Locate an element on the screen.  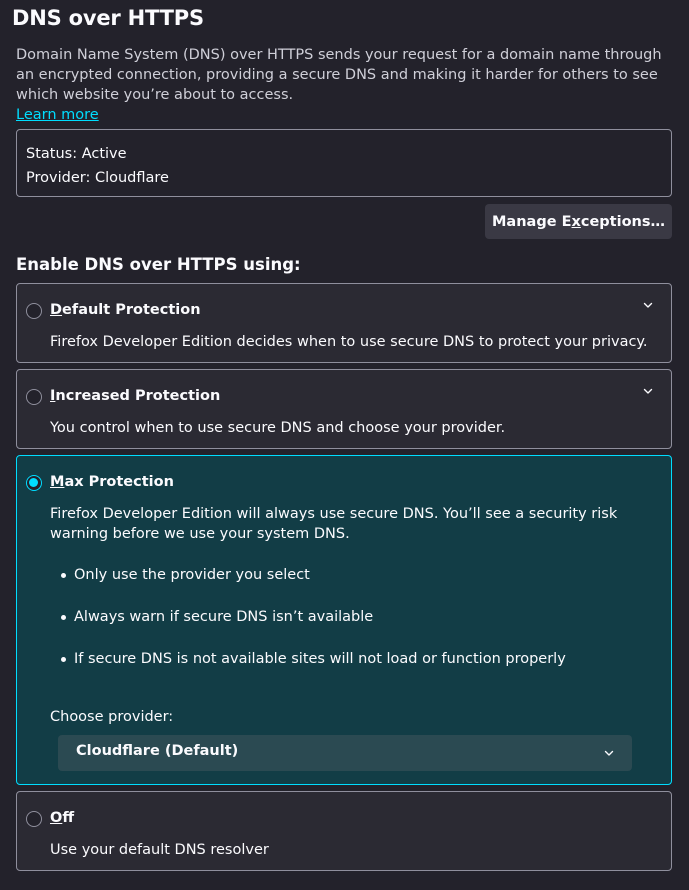
option-title: Off is located at coordinates (62, 818).